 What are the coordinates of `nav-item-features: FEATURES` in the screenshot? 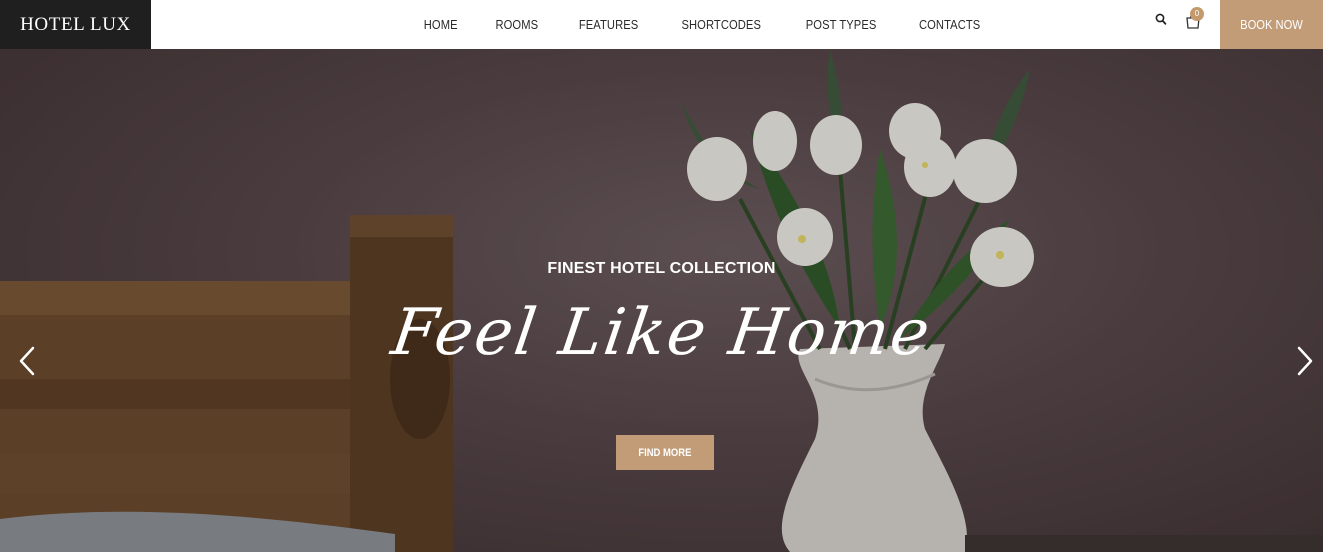 It's located at (609, 24).